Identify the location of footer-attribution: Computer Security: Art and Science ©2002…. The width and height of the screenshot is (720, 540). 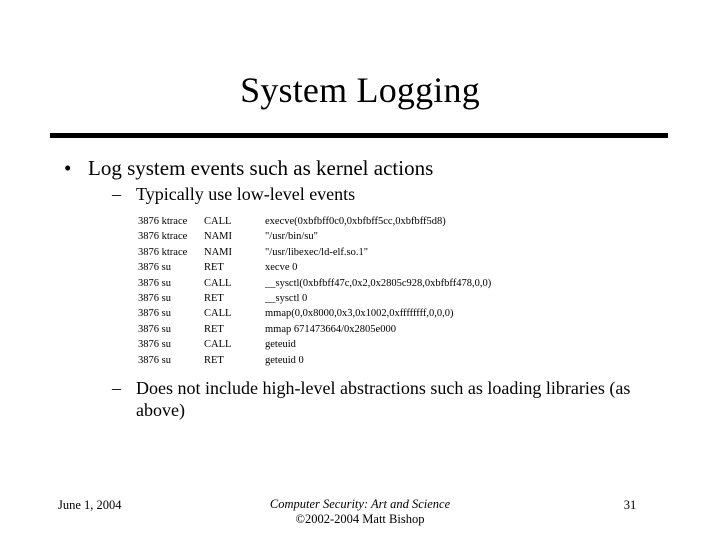
(360, 512).